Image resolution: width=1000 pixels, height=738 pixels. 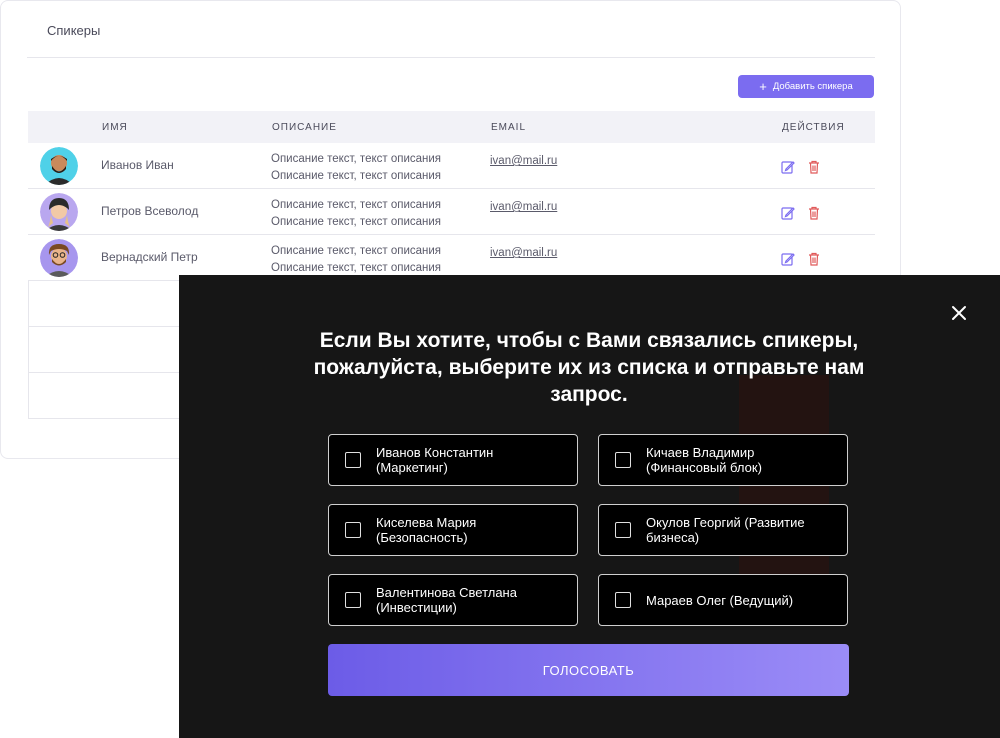 I want to click on speaker-name: Петров Всеволод, so click(x=150, y=211).